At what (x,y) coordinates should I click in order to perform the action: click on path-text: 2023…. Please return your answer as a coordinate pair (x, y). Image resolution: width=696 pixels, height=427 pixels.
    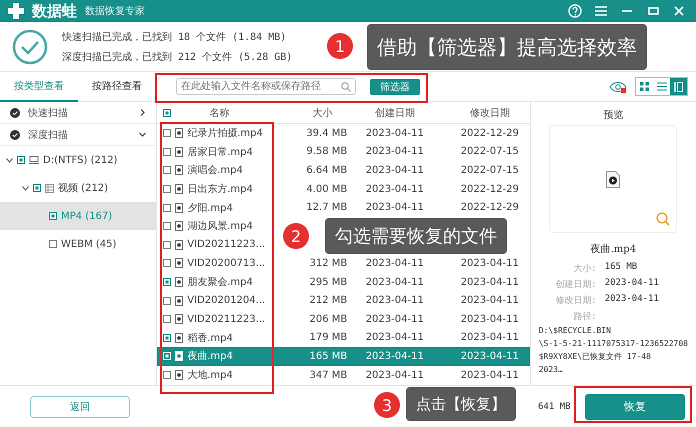
    Looking at the image, I should click on (551, 370).